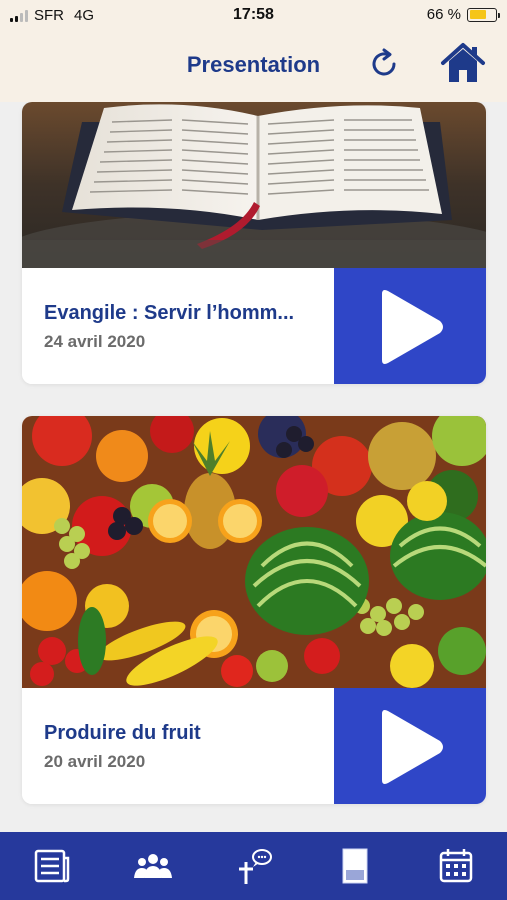 The height and width of the screenshot is (900, 507). I want to click on page-title: Presentation, so click(253, 64).